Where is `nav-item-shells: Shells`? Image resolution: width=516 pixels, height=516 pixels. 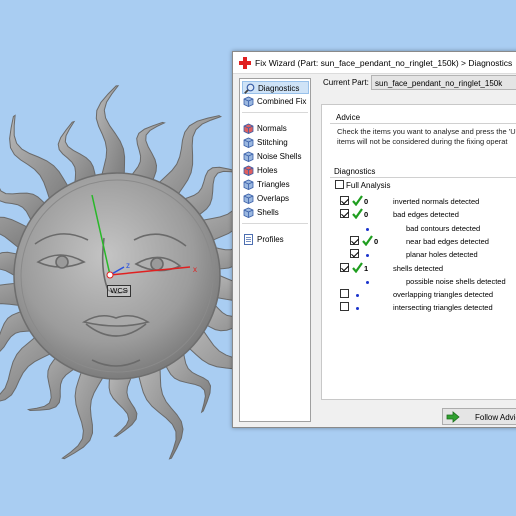
nav-item-shells: Shells is located at coordinates (275, 212).